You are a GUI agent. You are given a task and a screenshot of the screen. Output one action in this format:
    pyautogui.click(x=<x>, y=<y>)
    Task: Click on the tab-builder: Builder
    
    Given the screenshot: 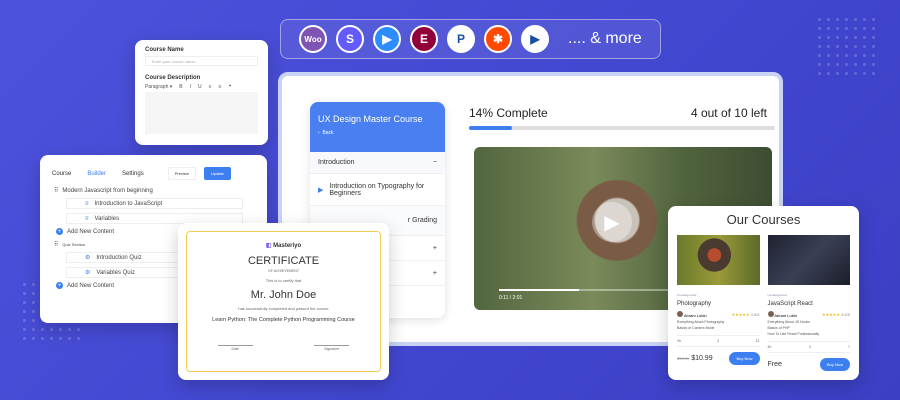 What is the action you would take?
    pyautogui.click(x=96, y=174)
    